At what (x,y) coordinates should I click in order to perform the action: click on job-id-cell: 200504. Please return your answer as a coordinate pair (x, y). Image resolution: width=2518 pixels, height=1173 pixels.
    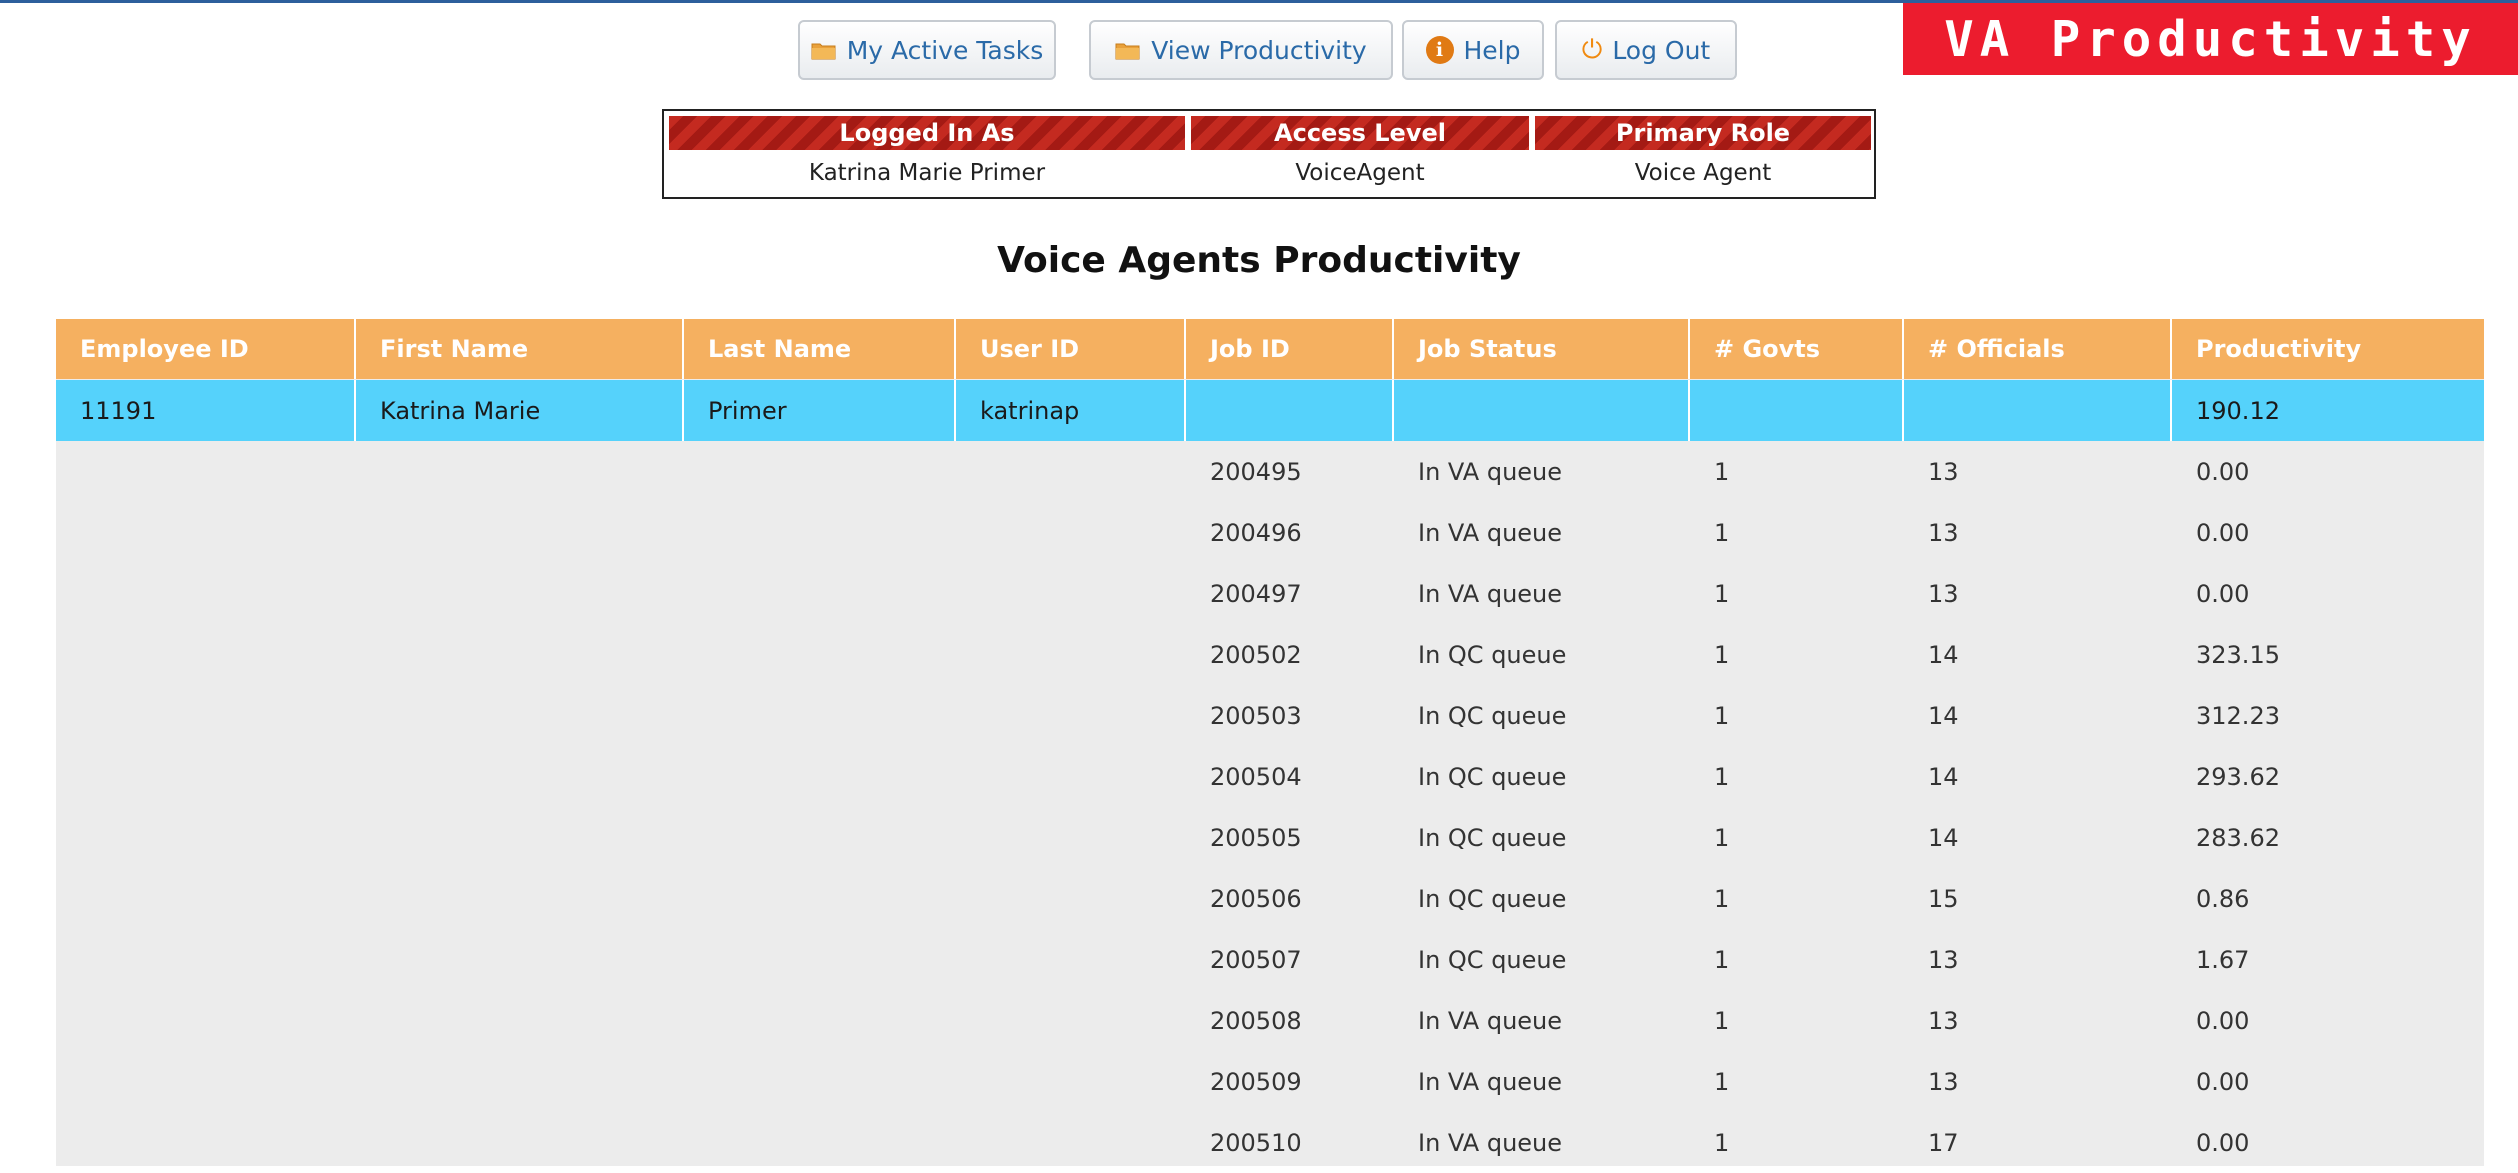
    Looking at the image, I should click on (1256, 776).